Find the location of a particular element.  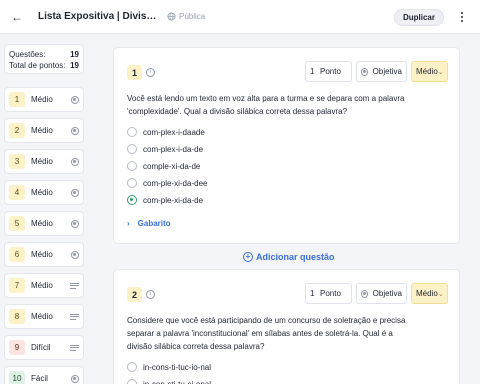

question-number: 4 is located at coordinates (17, 192).